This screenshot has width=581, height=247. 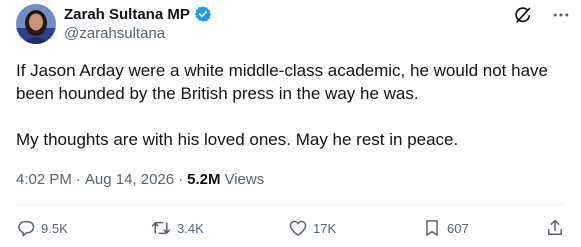 I want to click on repost-icon, so click(x=161, y=228).